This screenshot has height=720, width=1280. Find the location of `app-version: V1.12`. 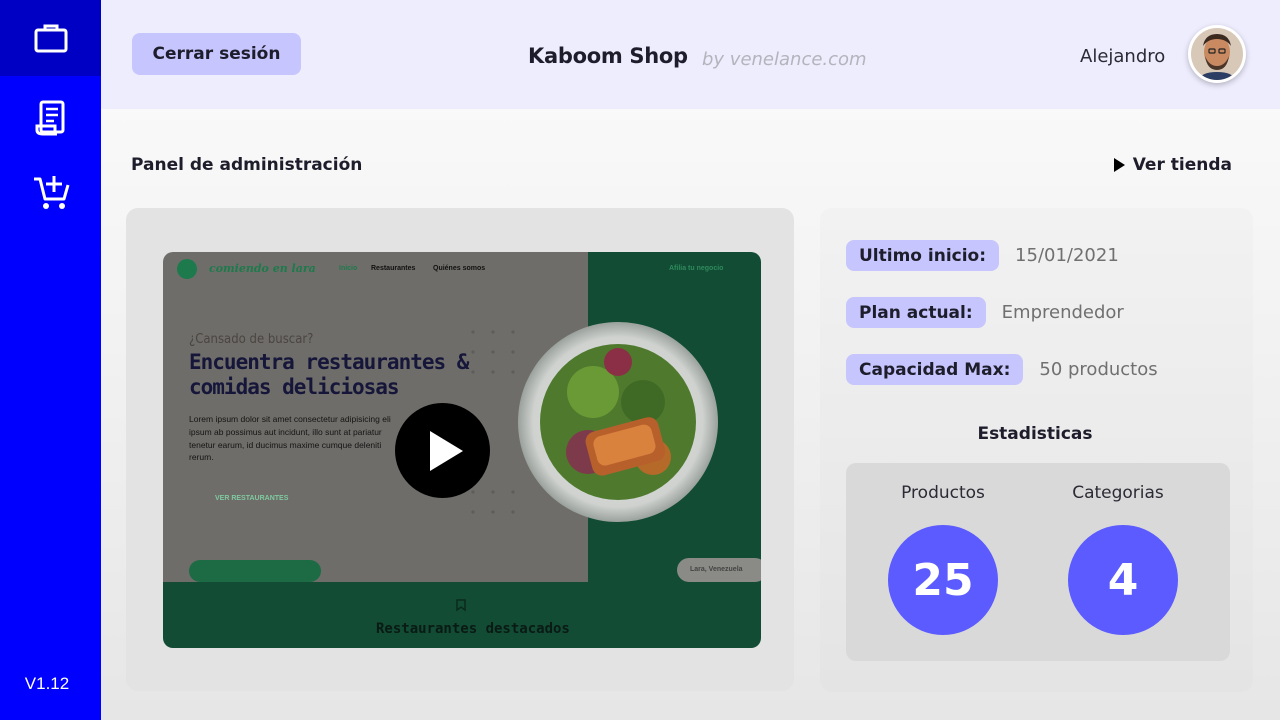

app-version: V1.12 is located at coordinates (47, 683).